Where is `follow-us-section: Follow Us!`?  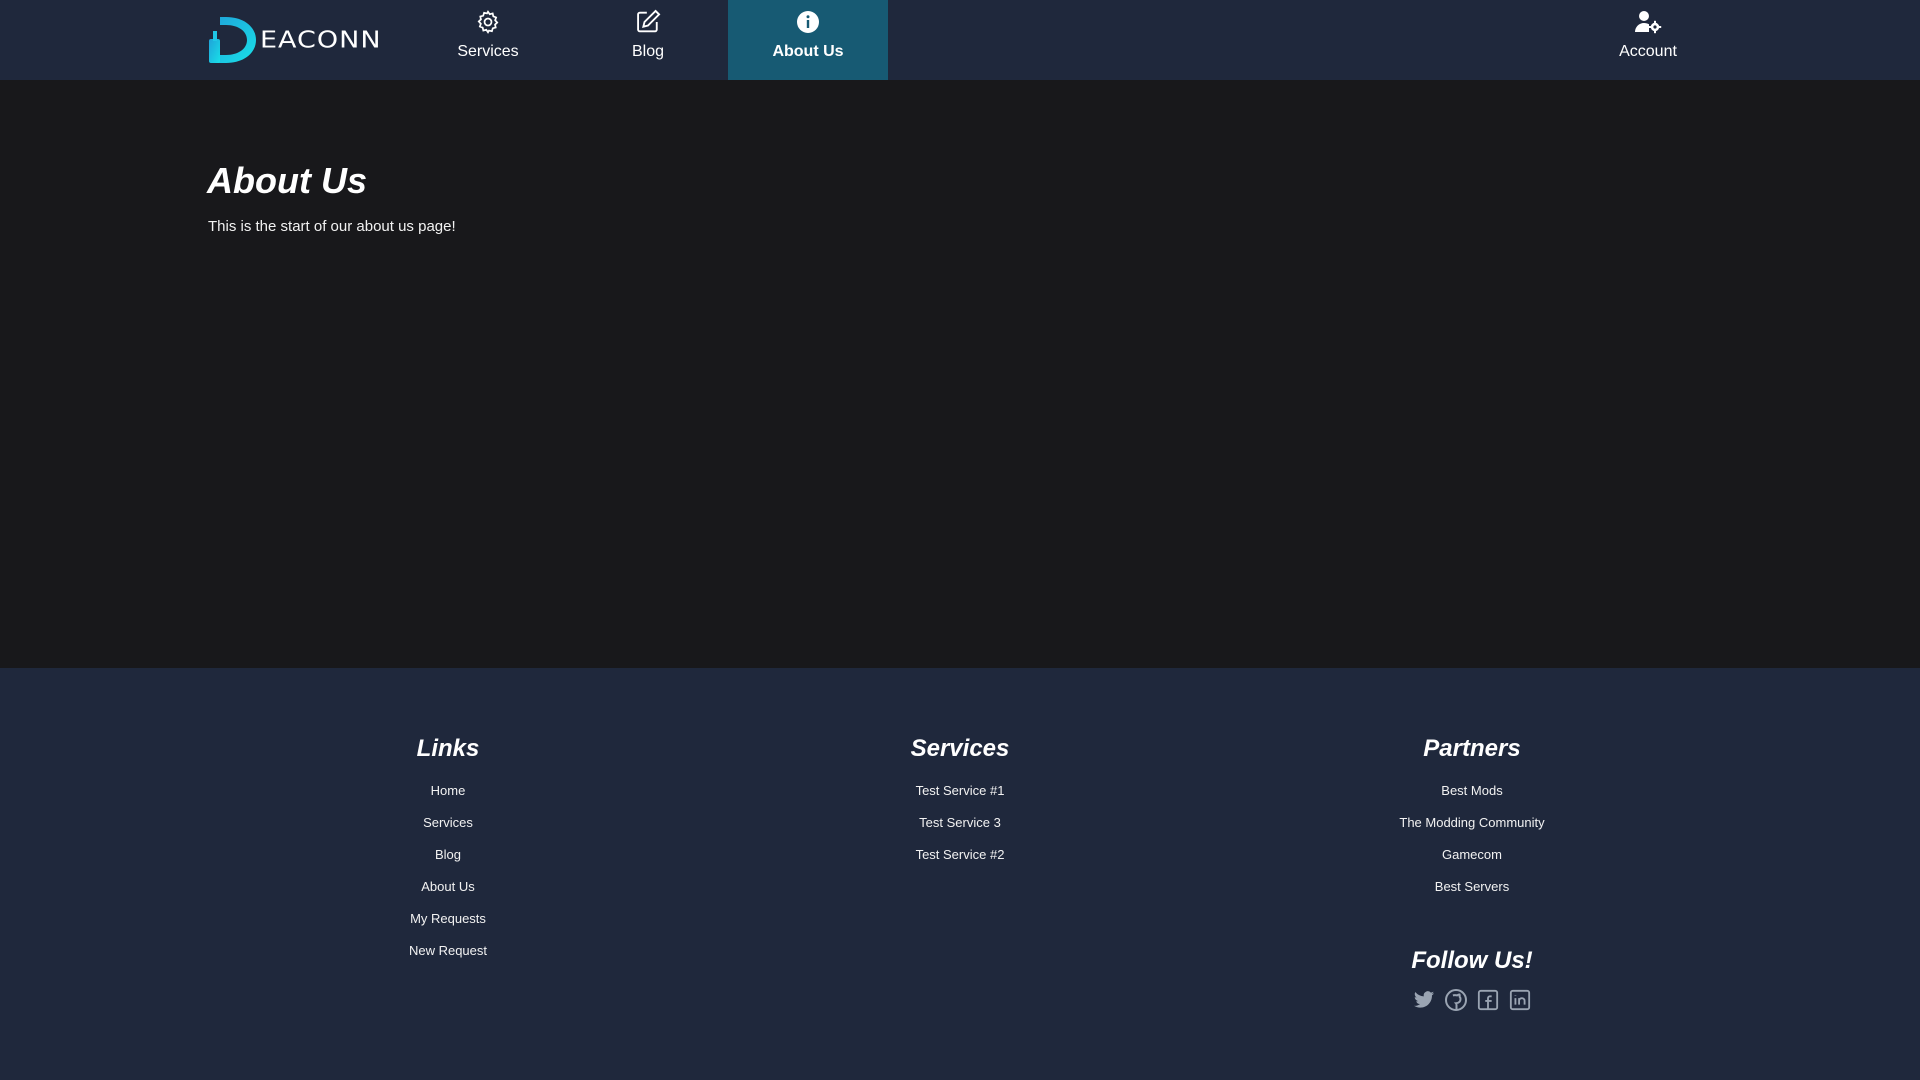
follow-us-section: Follow Us! is located at coordinates (1472, 979).